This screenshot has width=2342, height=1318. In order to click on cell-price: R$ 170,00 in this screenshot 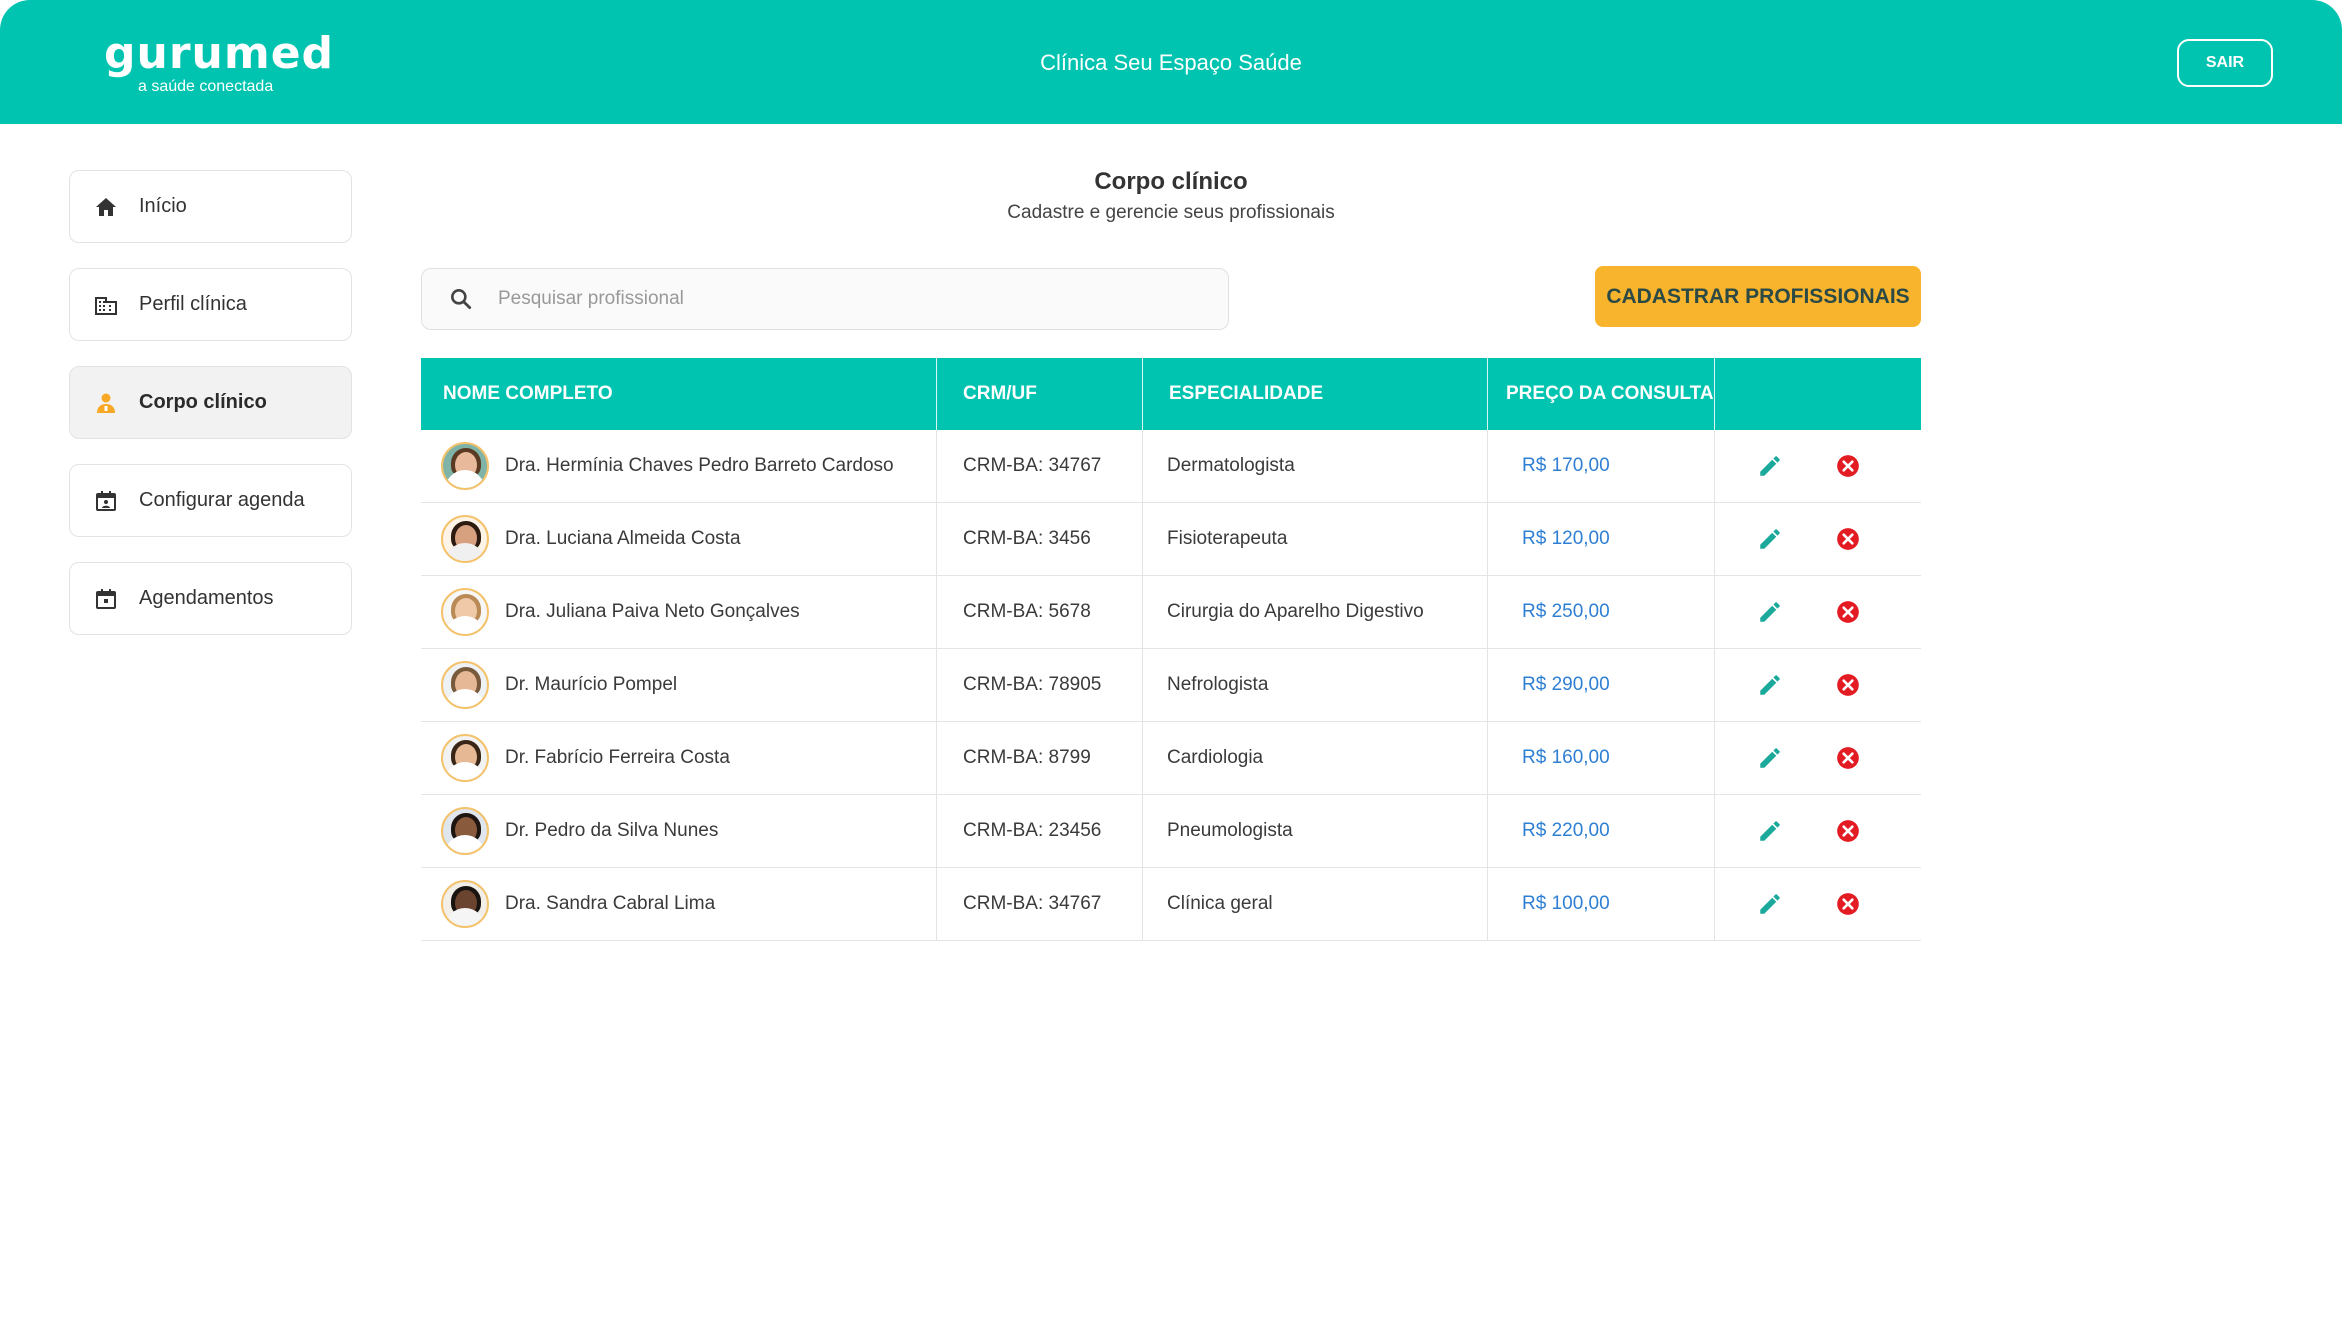, I will do `click(1601, 466)`.